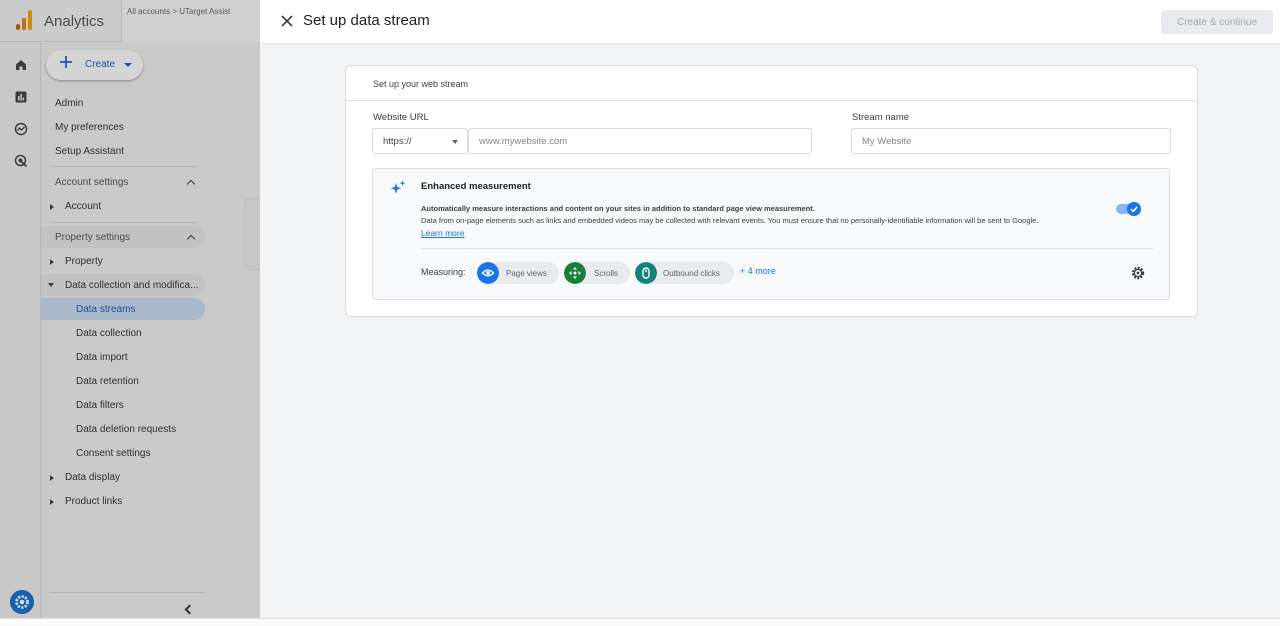  What do you see at coordinates (21, 161) in the screenshot?
I see `advertising-icon` at bounding box center [21, 161].